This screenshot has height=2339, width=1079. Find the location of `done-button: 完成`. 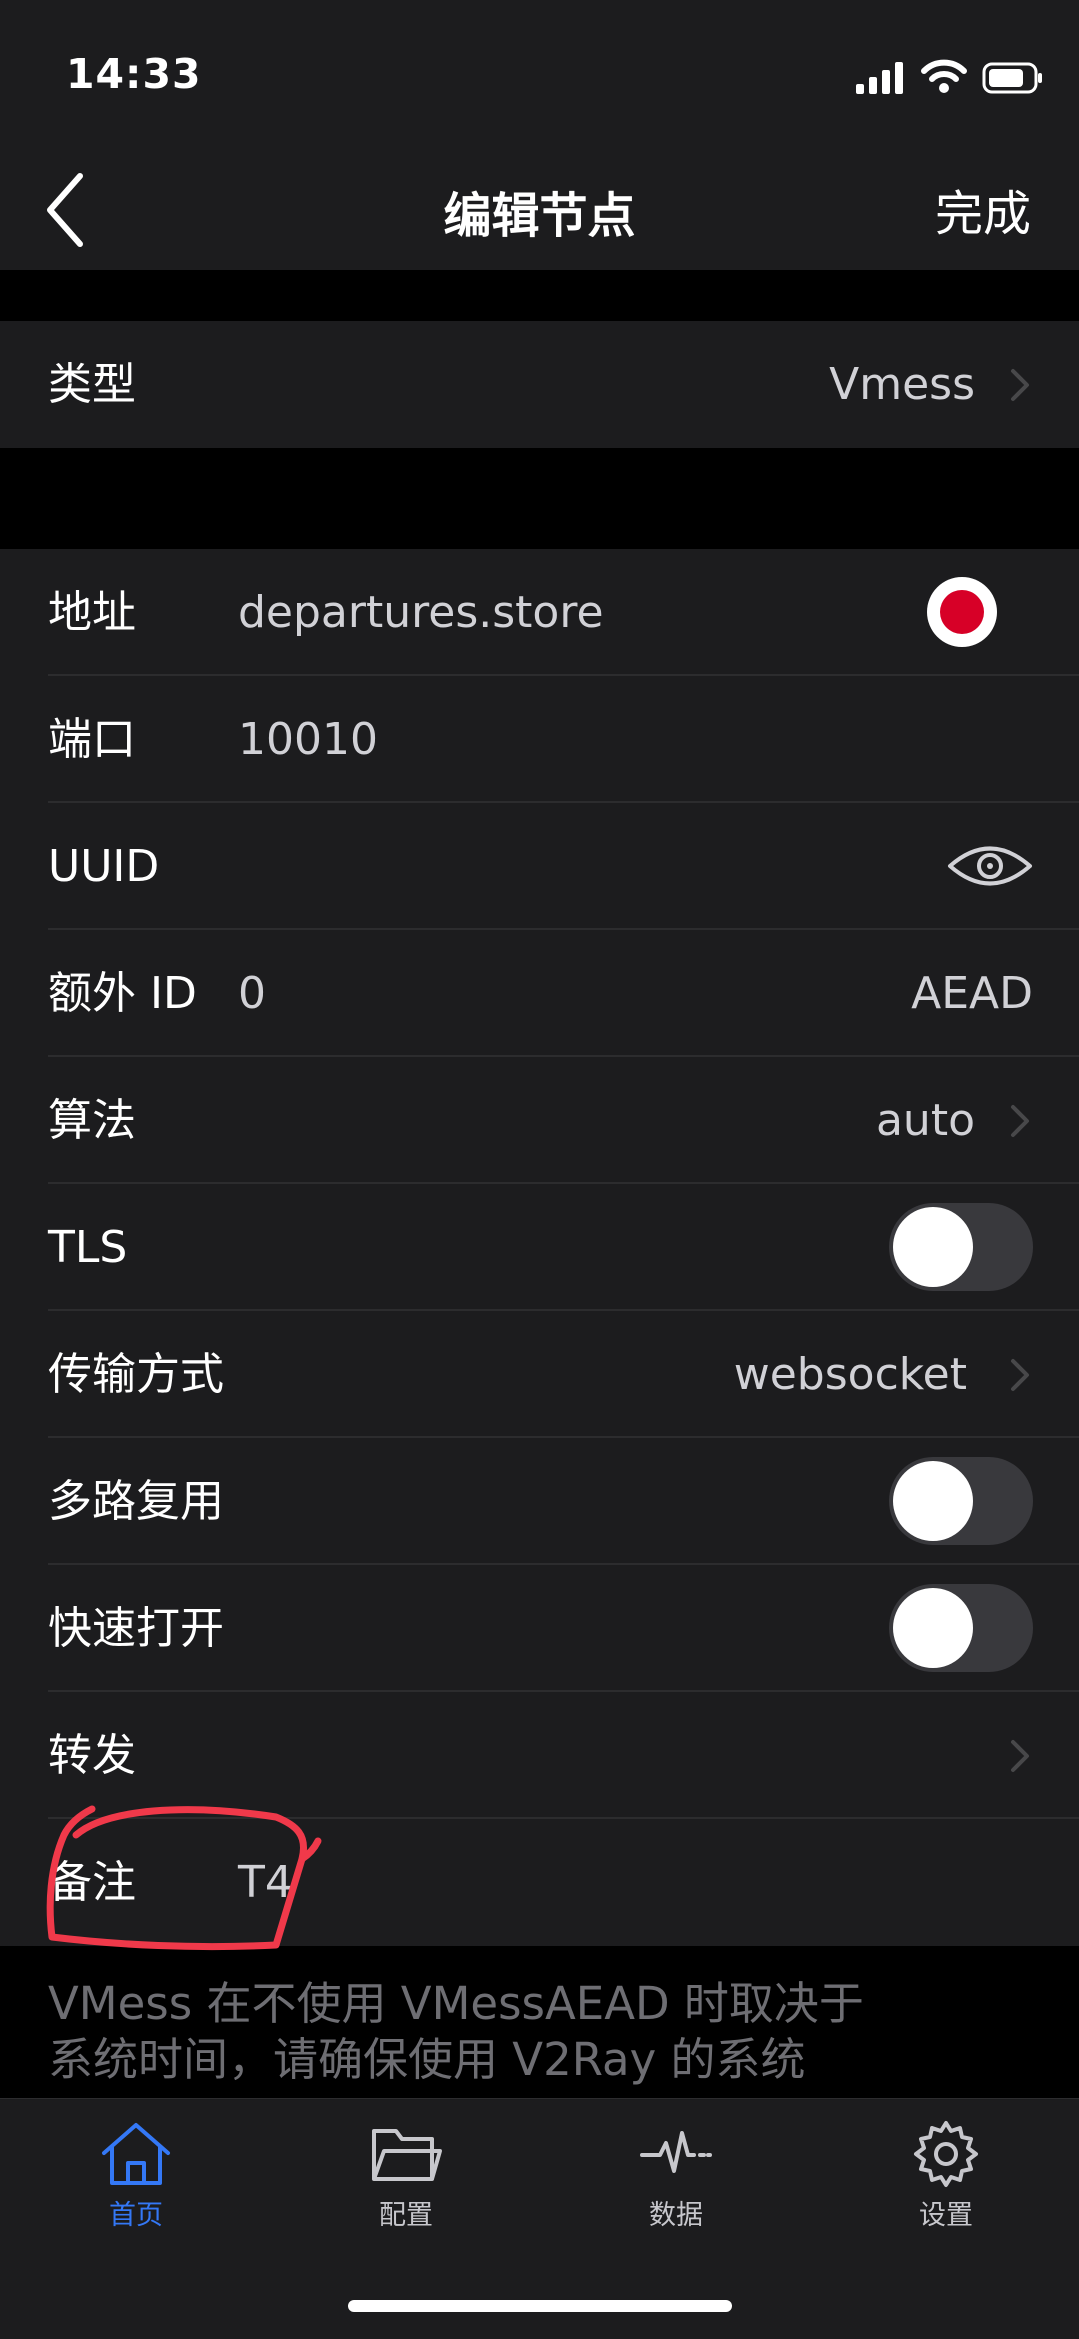

done-button: 完成 is located at coordinates (983, 209).